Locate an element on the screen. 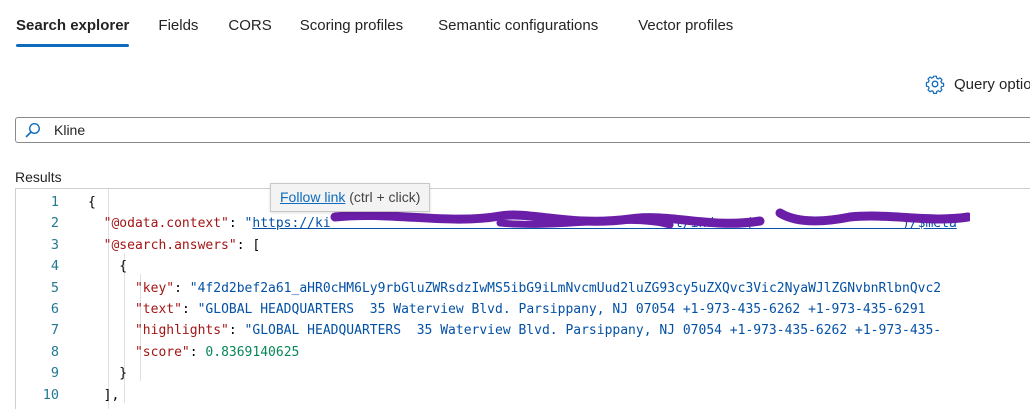 The image size is (1030, 409). follow-link-tooltip: Follow link (ctrl + click) is located at coordinates (350, 197).